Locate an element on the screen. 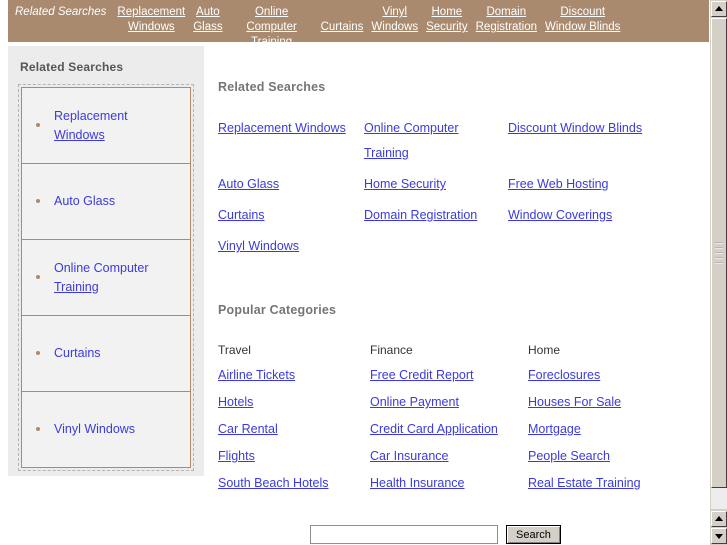  vertical-scrollbar is located at coordinates (718, 272).